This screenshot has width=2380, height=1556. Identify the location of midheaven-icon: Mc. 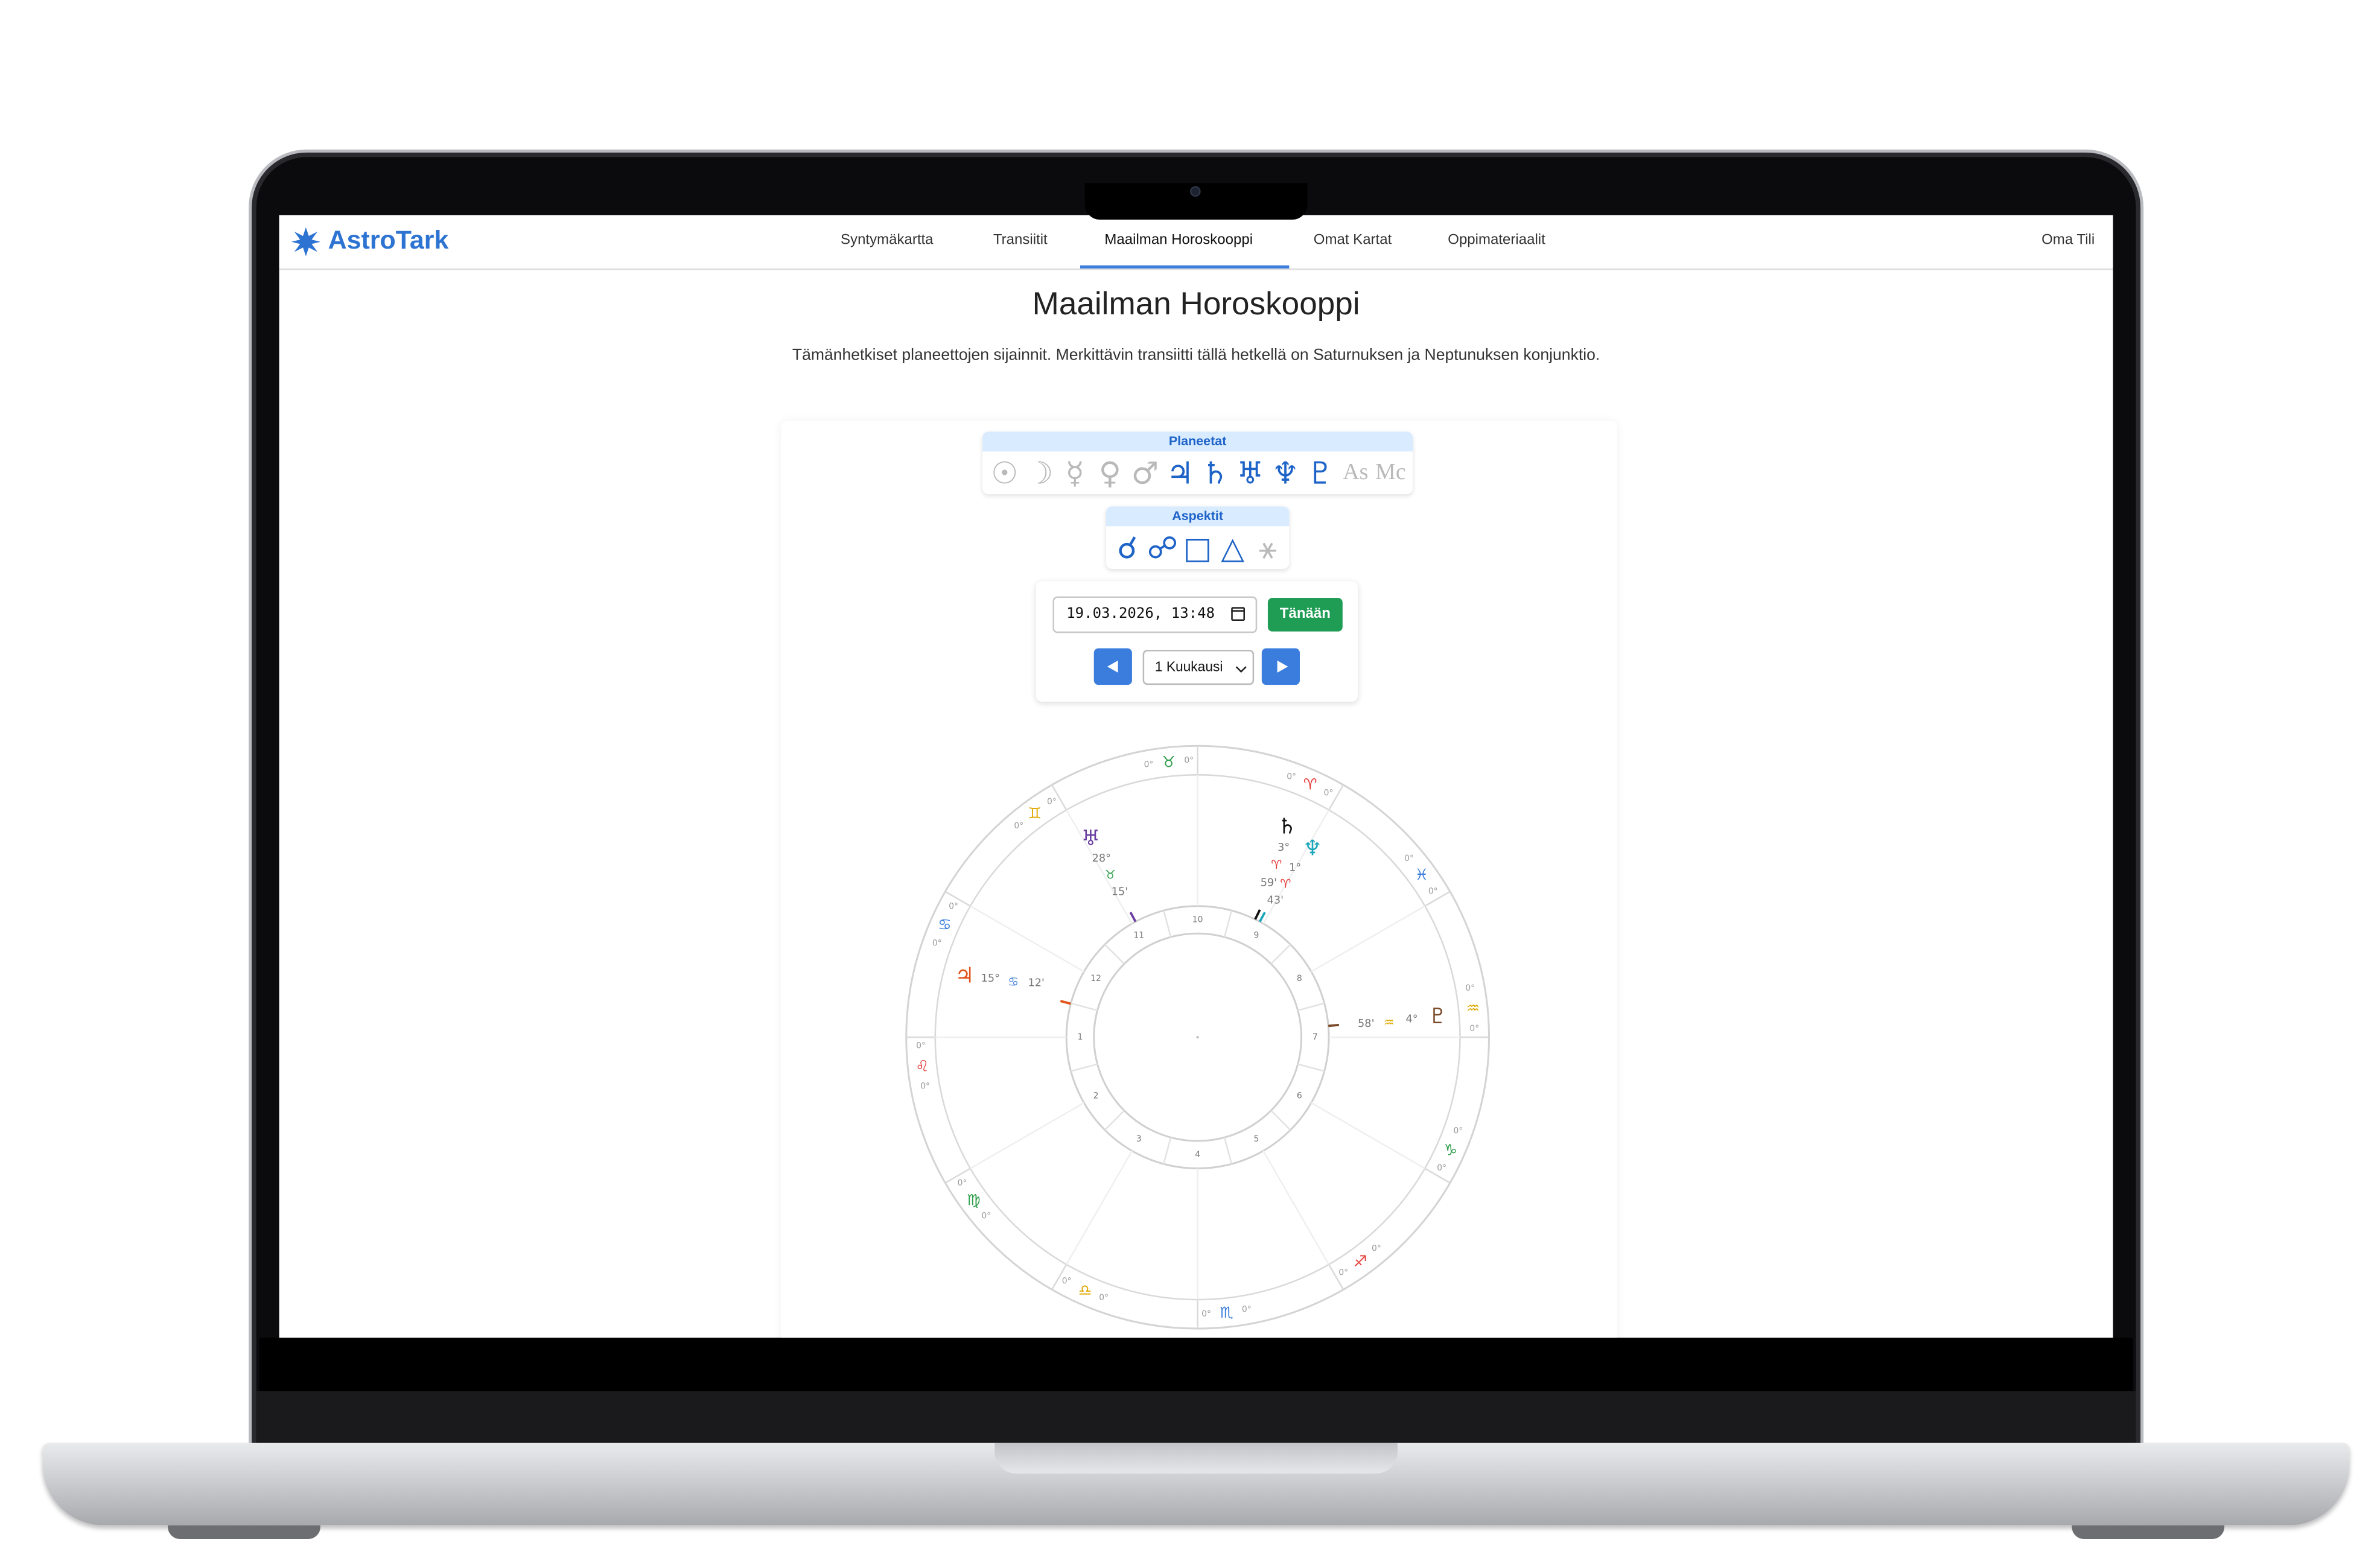
(1391, 472).